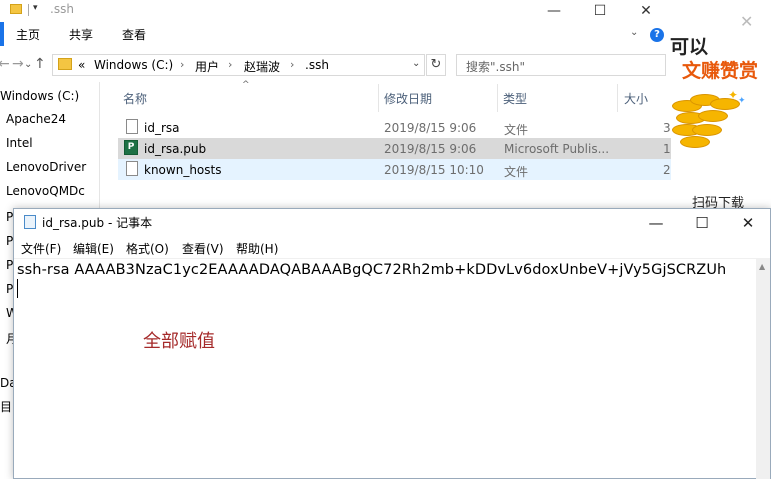  What do you see at coordinates (28, 64) in the screenshot?
I see `recent-dropdown-icon: ⌄` at bounding box center [28, 64].